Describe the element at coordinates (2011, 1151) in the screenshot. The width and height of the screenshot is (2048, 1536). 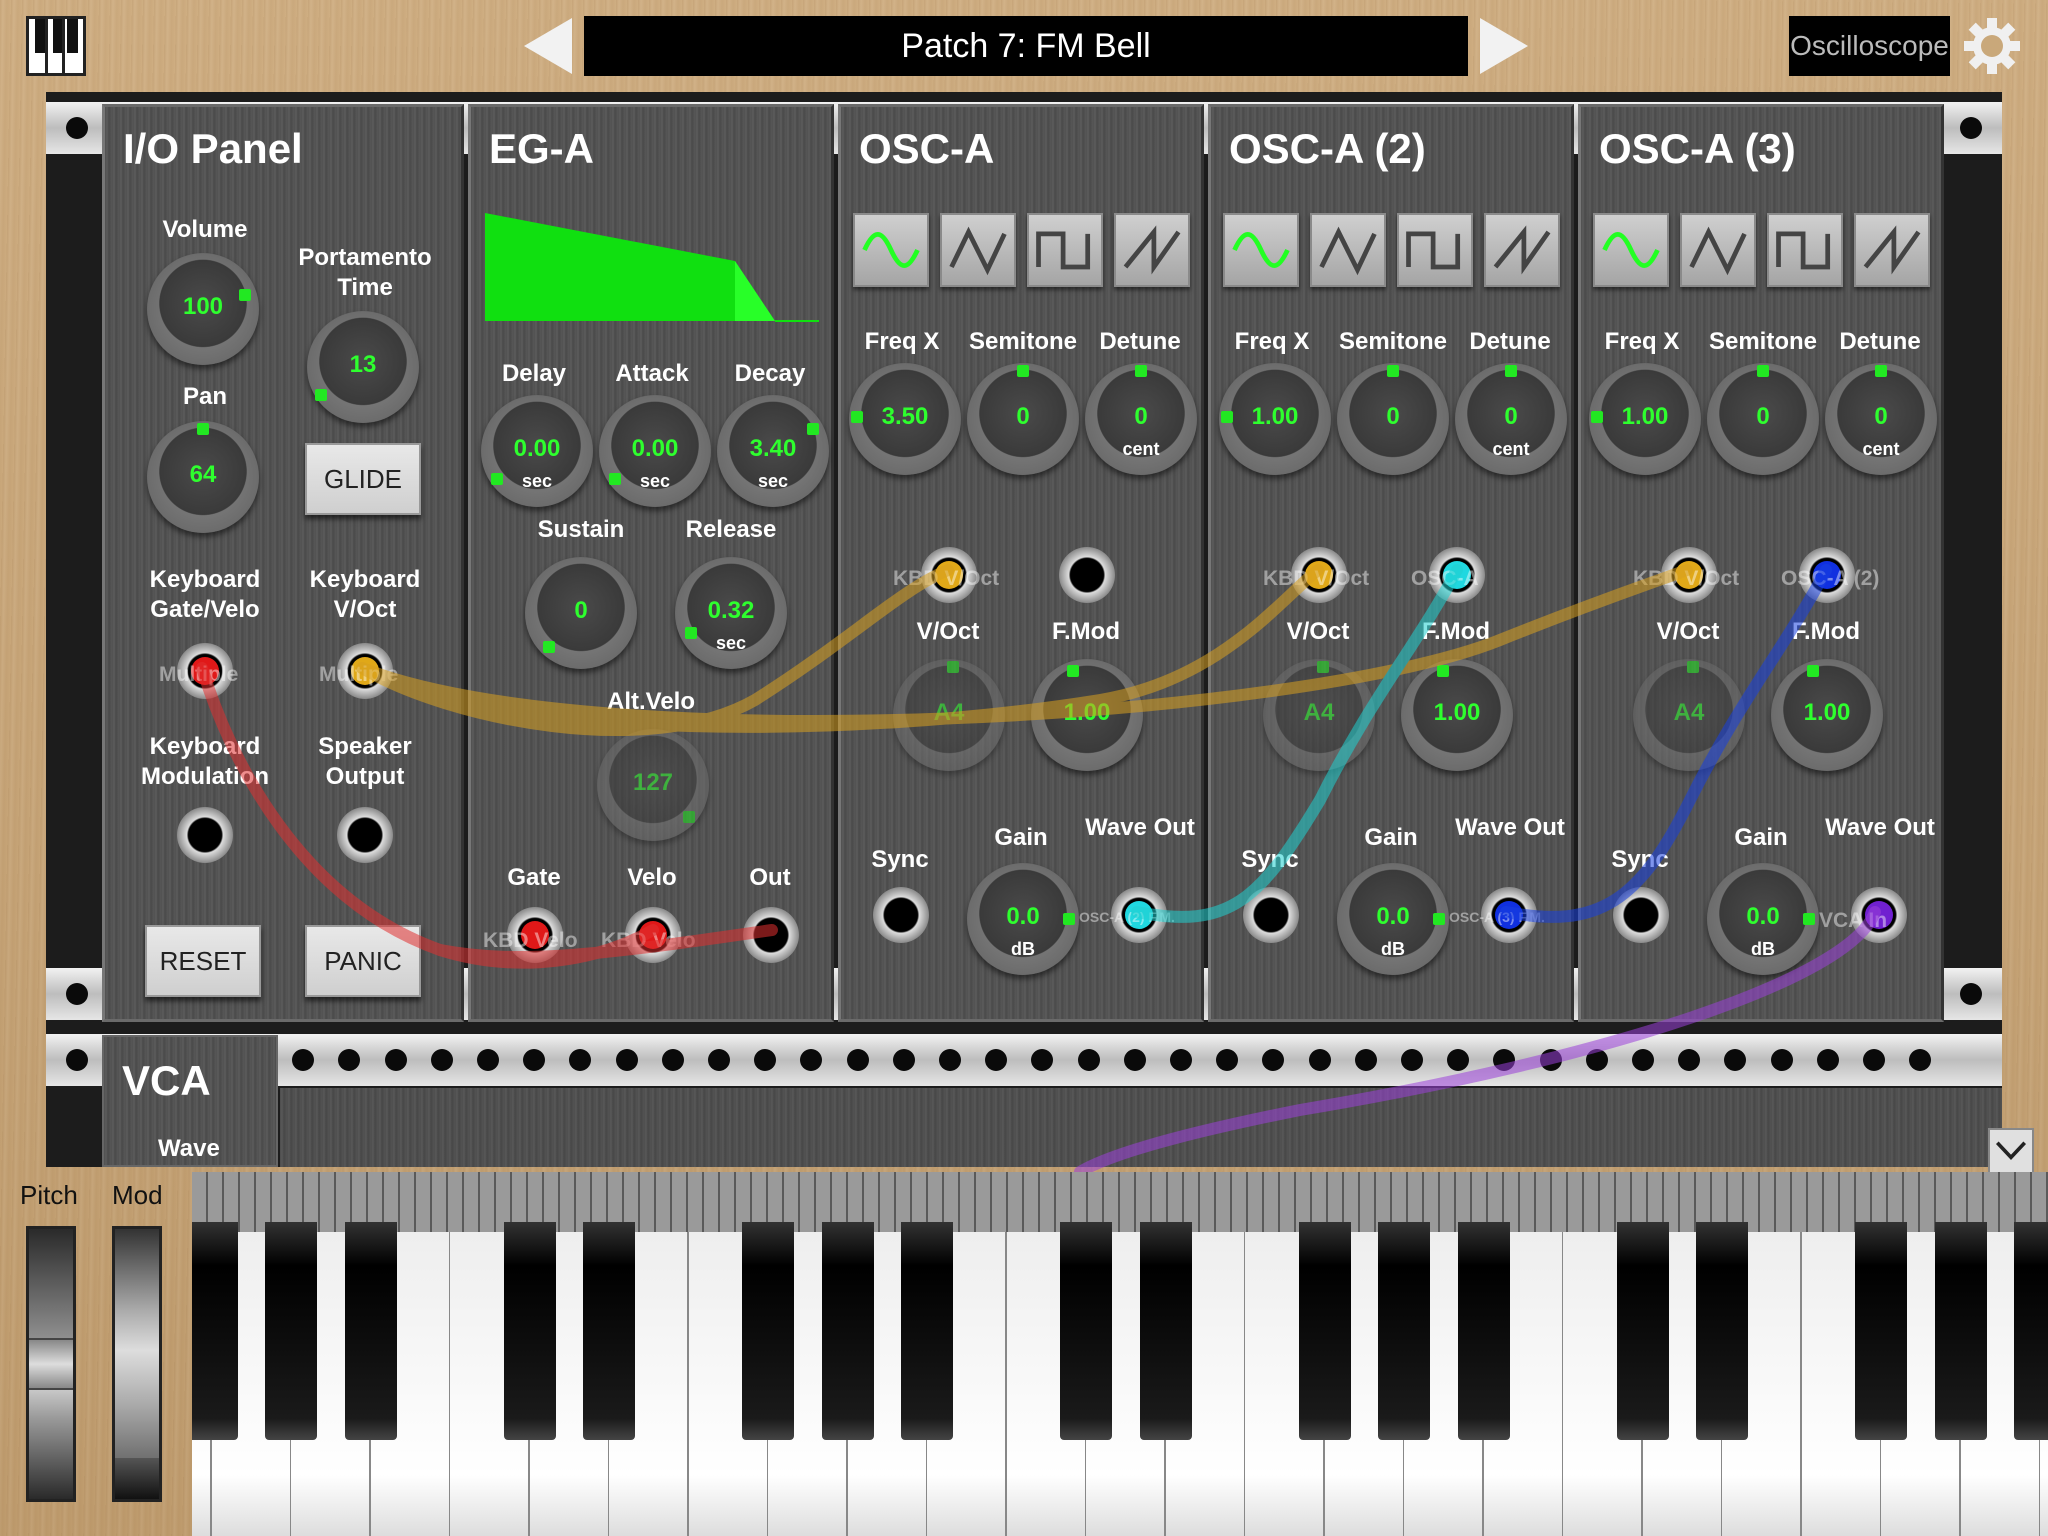
I see `chevron-down-icon` at that location.